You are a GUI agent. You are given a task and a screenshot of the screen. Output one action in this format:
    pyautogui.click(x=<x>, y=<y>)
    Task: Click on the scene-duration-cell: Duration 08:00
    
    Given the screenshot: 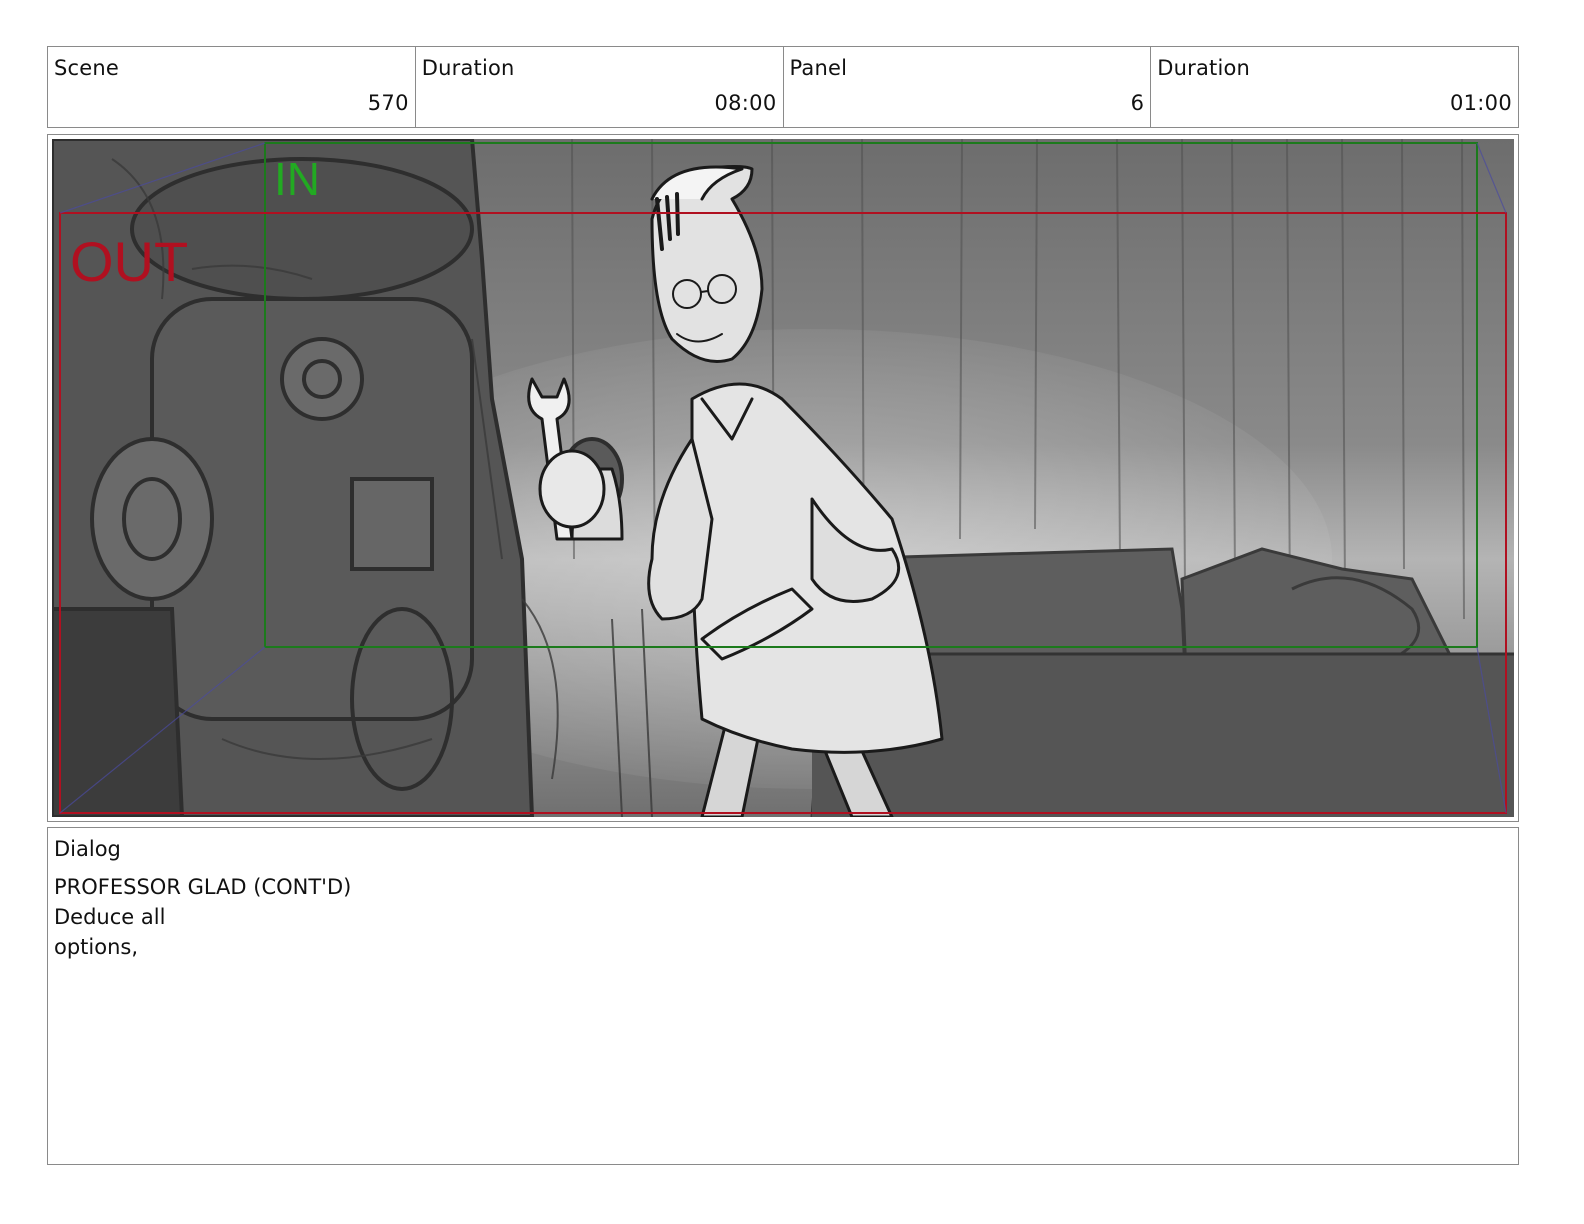 What is the action you would take?
    pyautogui.click(x=600, y=87)
    